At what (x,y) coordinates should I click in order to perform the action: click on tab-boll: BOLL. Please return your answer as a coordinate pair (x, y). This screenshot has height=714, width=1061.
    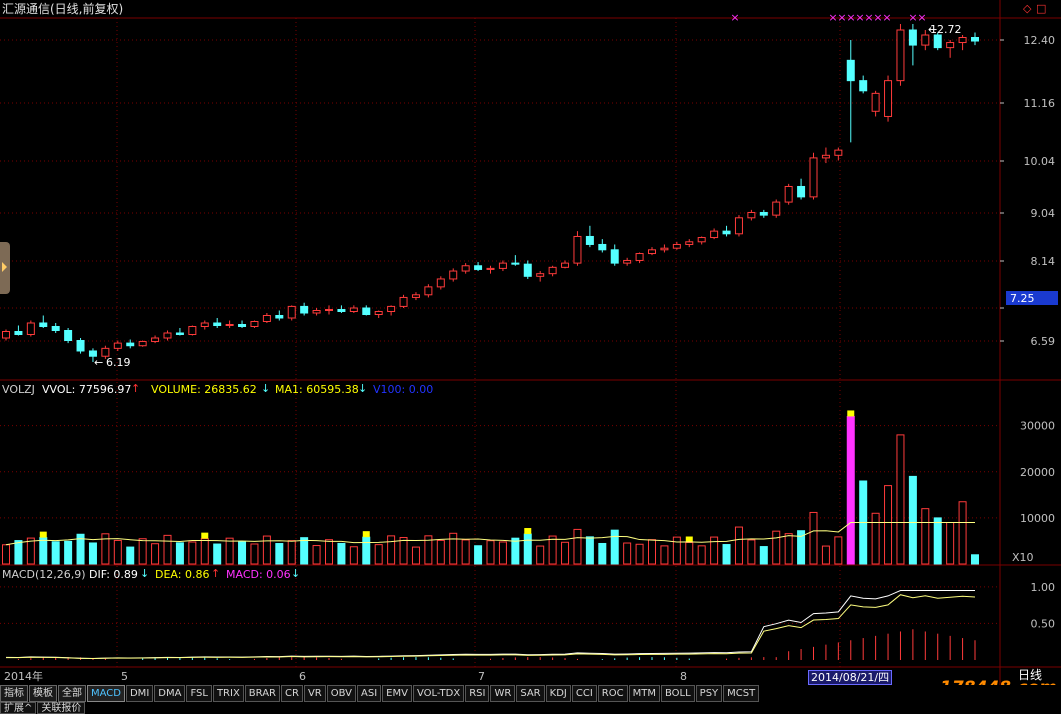
    Looking at the image, I should click on (677, 693).